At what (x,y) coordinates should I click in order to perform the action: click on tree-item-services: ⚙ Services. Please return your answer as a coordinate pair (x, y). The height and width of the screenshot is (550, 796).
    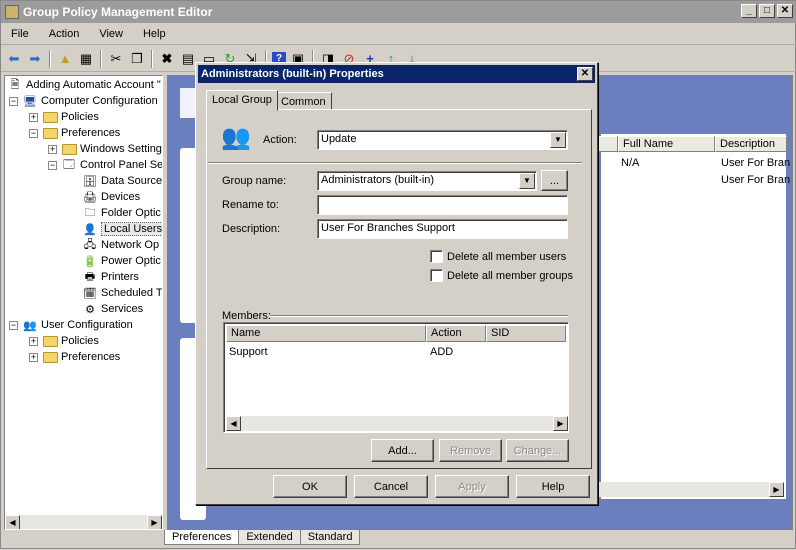
    Looking at the image, I should click on (112, 309).